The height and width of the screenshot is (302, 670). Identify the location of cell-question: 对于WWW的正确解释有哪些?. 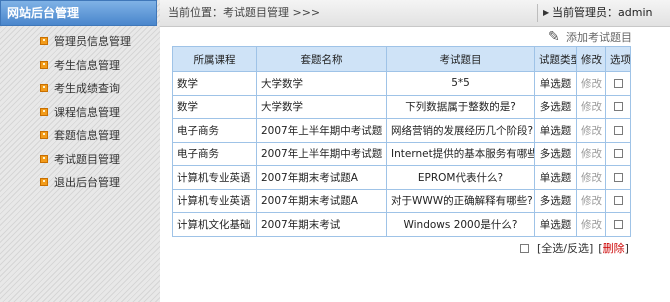
(460, 200).